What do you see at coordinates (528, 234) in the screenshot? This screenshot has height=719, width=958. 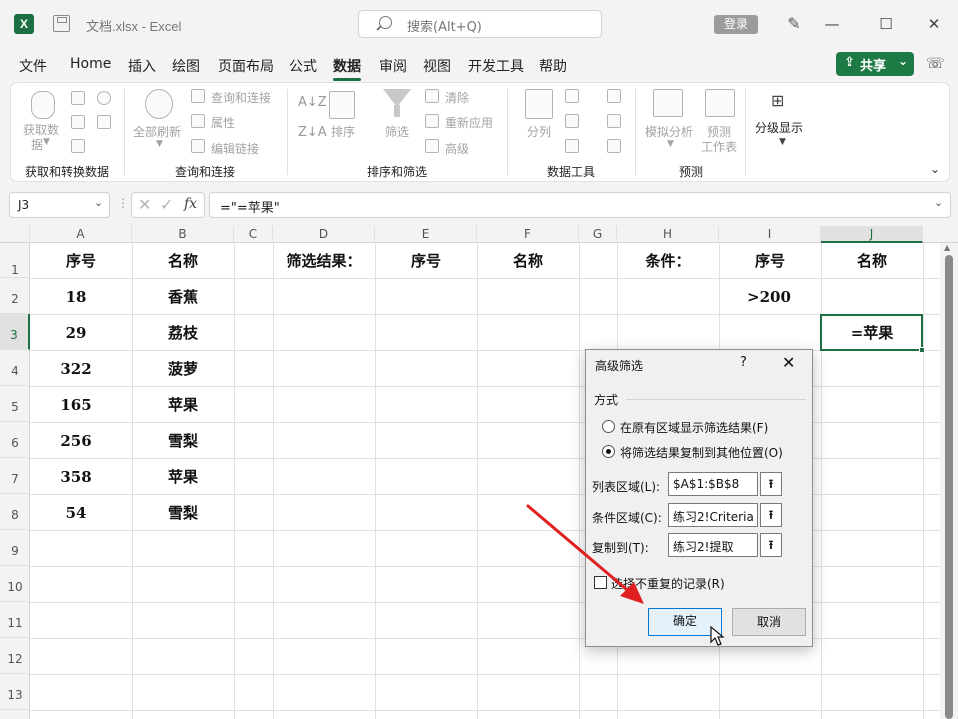 I see `column-header-F: F` at bounding box center [528, 234].